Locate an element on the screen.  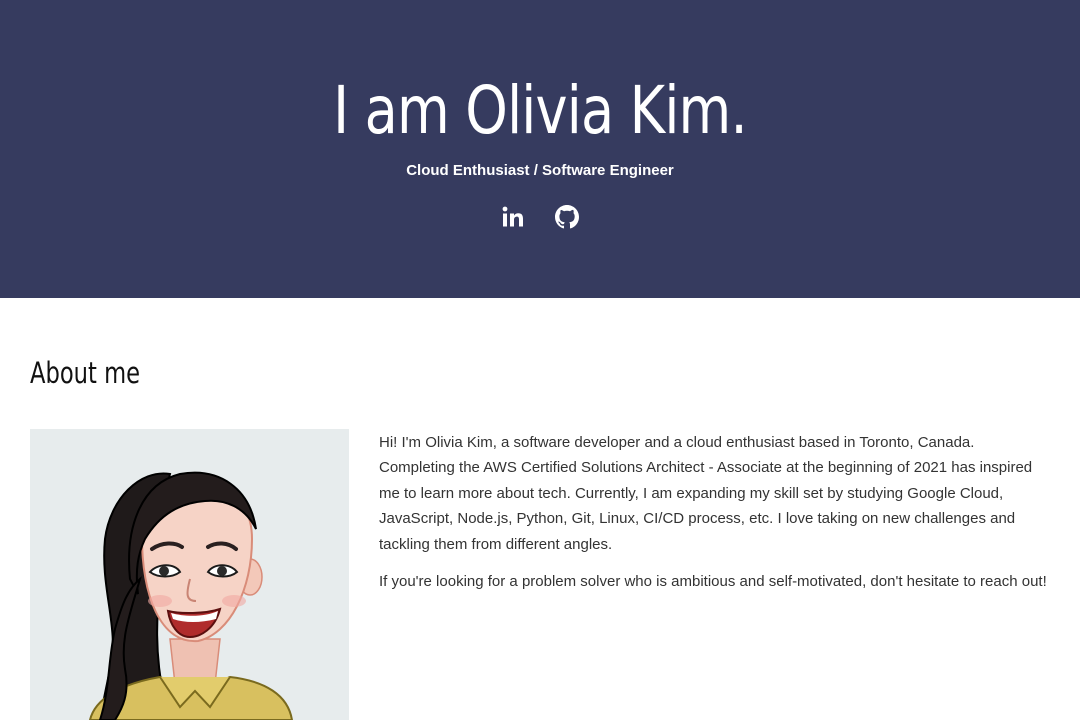
about-heading: About me is located at coordinates (85, 373).